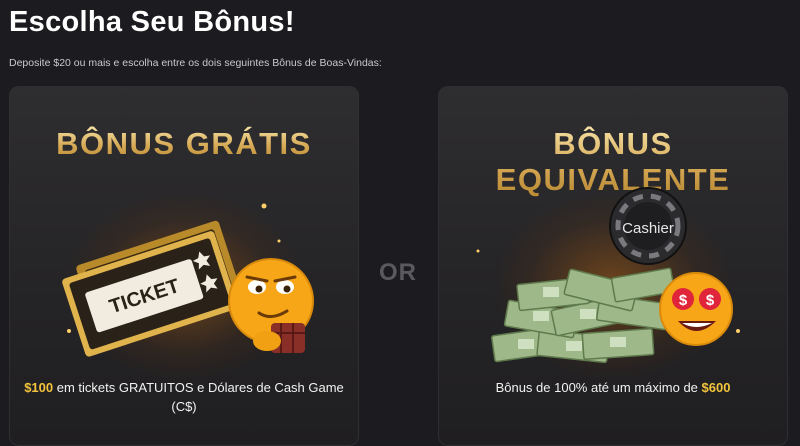 The height and width of the screenshot is (446, 800). What do you see at coordinates (716, 387) in the screenshot?
I see `match-bonus-amount: $600` at bounding box center [716, 387].